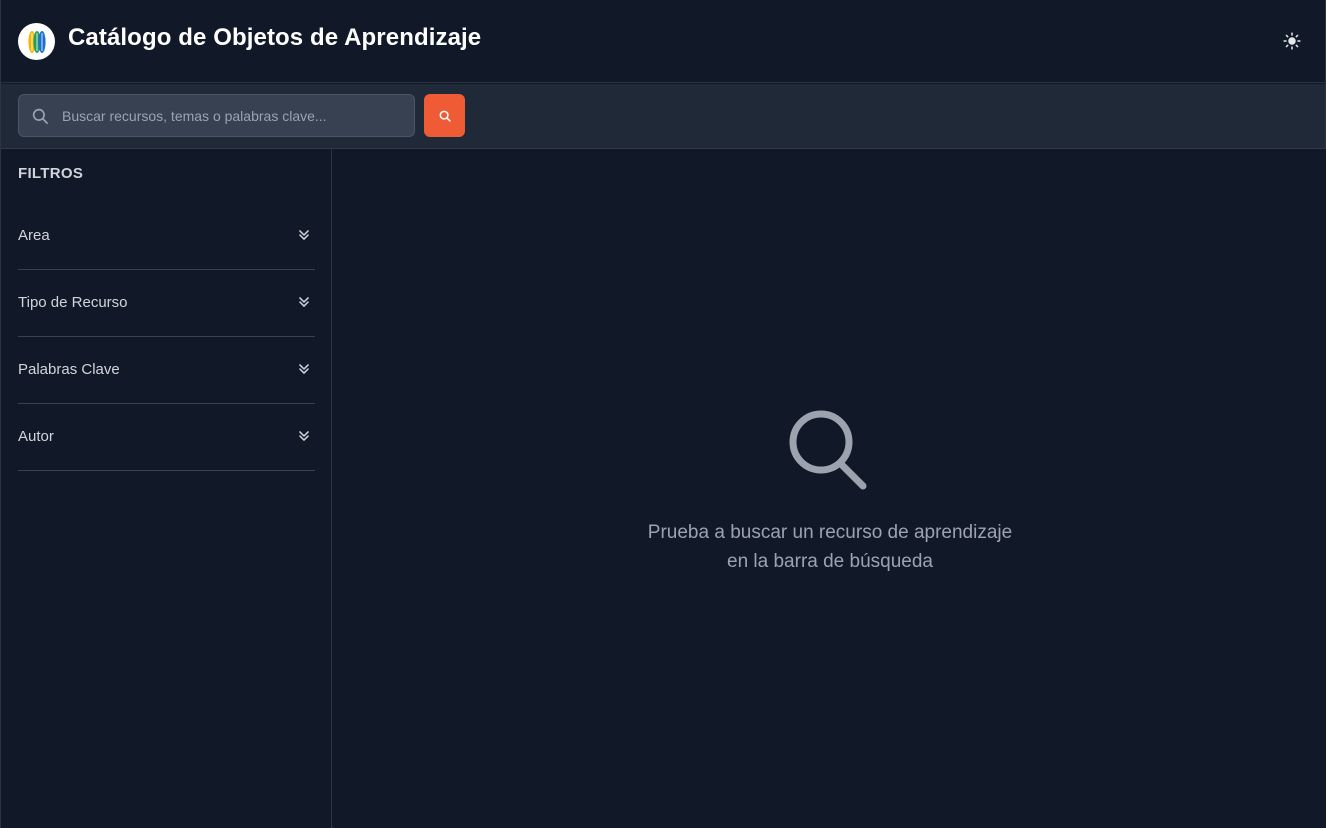 This screenshot has height=828, width=1326. Describe the element at coordinates (235, 115) in the screenshot. I see `search-input` at that location.